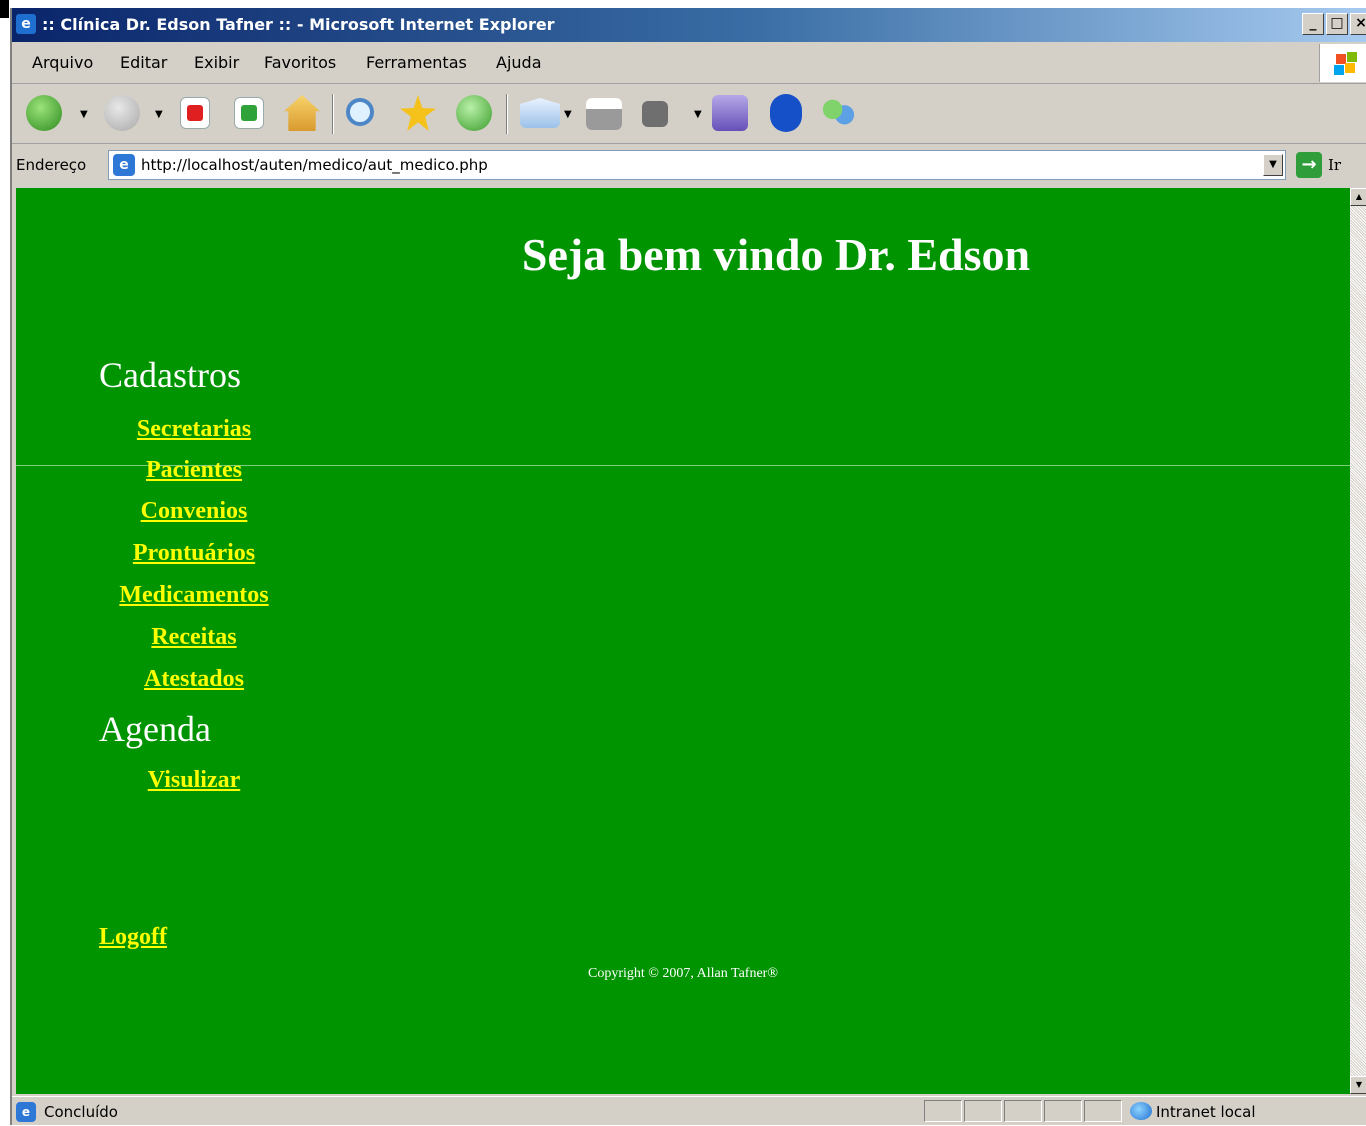 The image size is (1366, 1126). Describe the element at coordinates (1313, 24) in the screenshot. I see `minimize-button: _` at that location.